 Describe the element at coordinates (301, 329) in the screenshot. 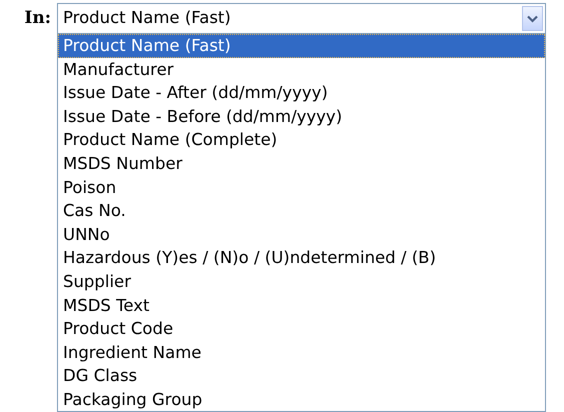

I see `dropdown-option: Product Code` at that location.